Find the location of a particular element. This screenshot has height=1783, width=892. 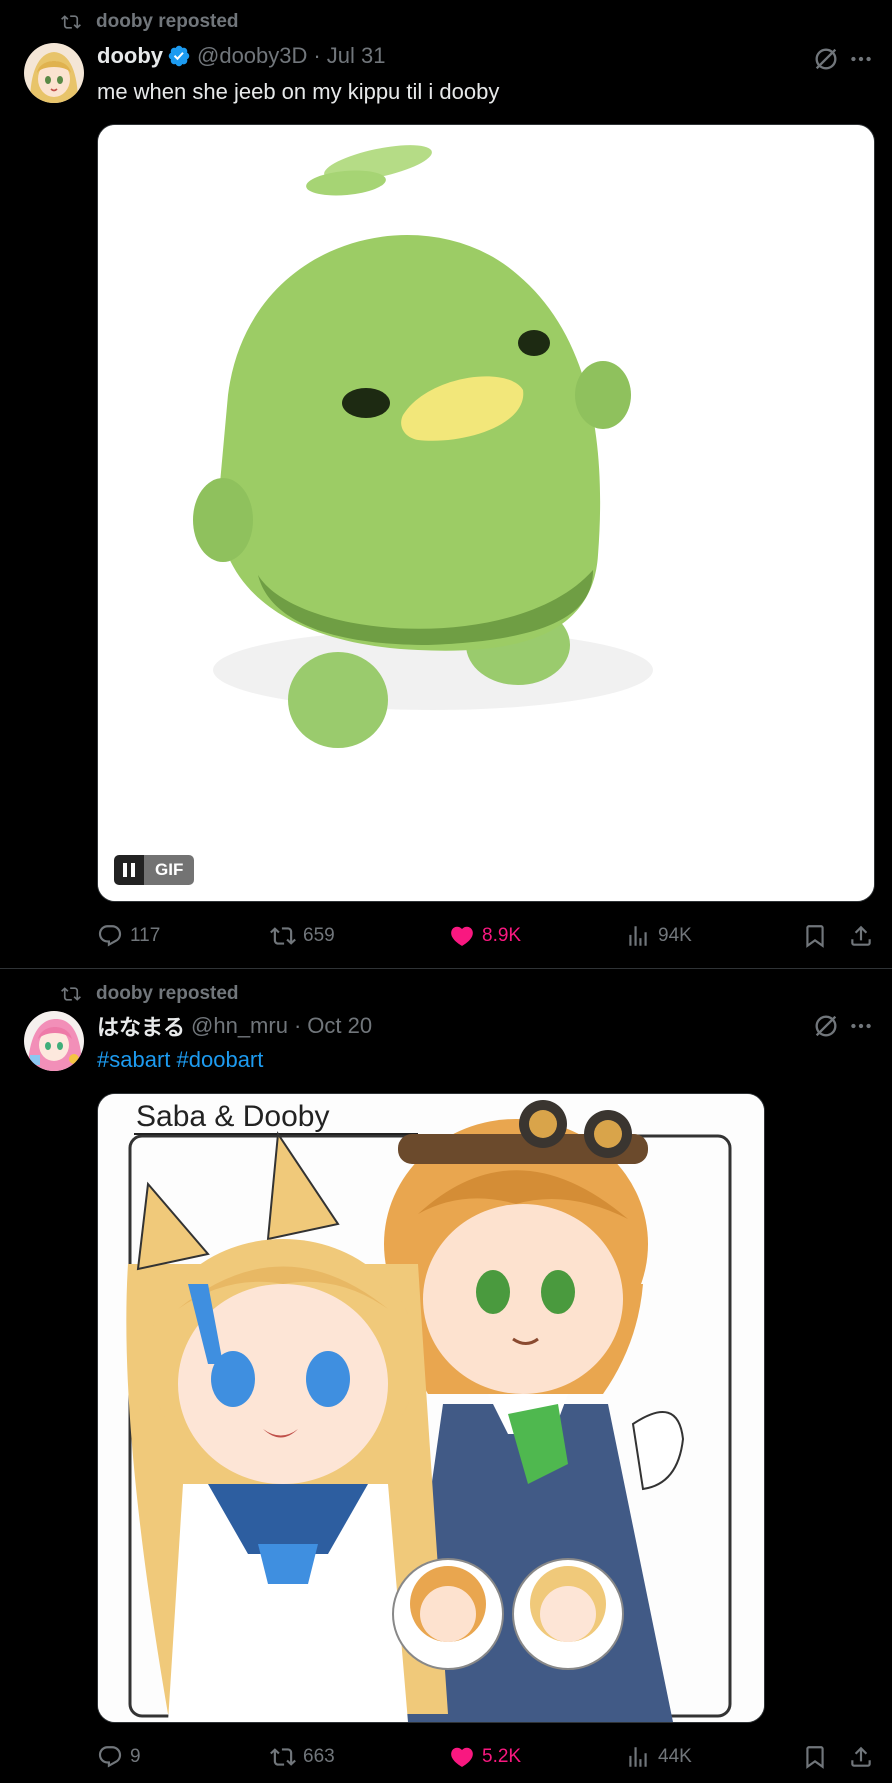

like-button: 5.2K is located at coordinates (485, 1757).